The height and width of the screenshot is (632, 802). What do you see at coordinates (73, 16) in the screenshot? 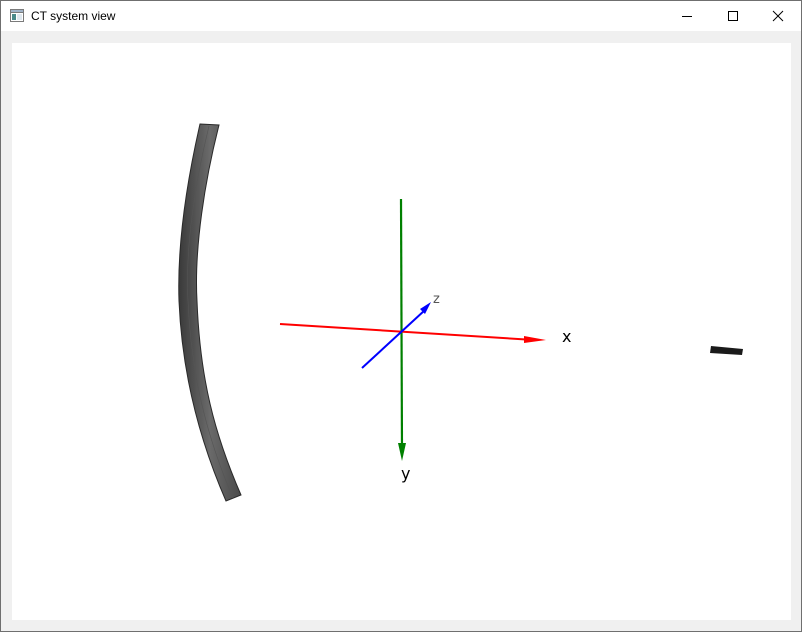
I see `window-title: CT system view` at bounding box center [73, 16].